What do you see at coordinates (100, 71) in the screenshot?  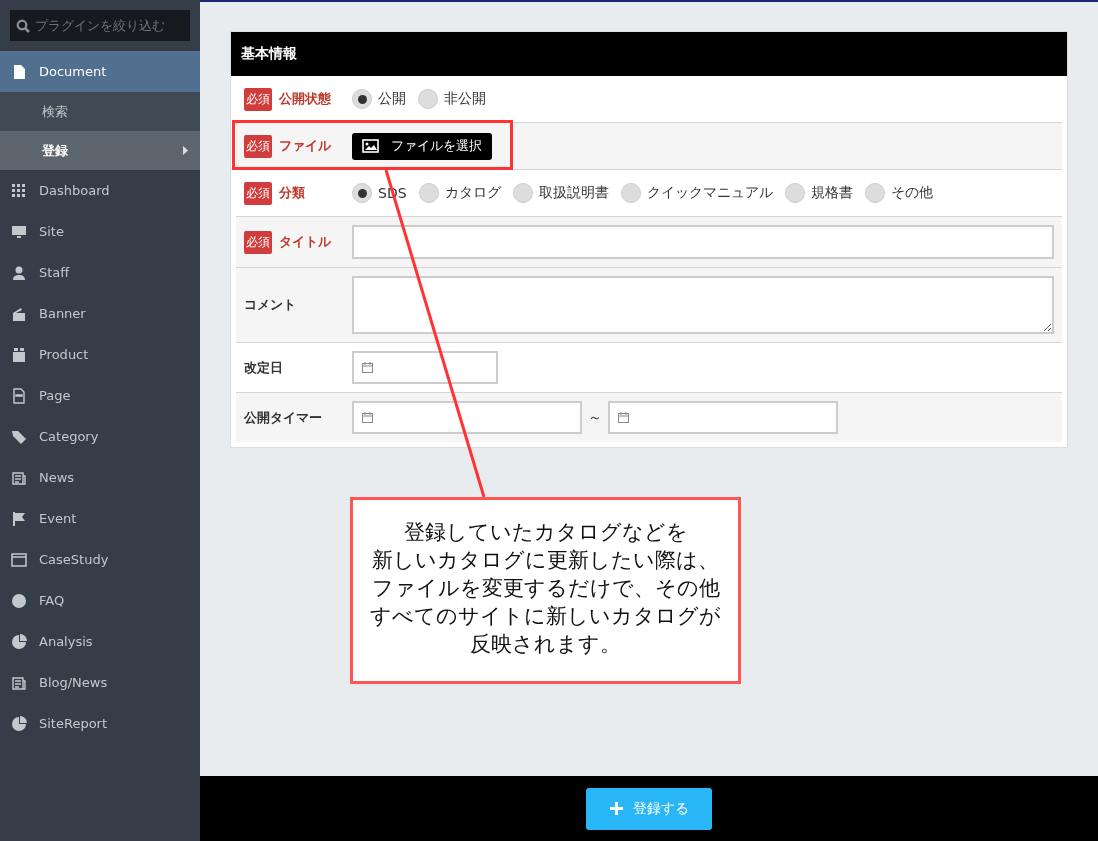 I see `sidebar-item: Document` at bounding box center [100, 71].